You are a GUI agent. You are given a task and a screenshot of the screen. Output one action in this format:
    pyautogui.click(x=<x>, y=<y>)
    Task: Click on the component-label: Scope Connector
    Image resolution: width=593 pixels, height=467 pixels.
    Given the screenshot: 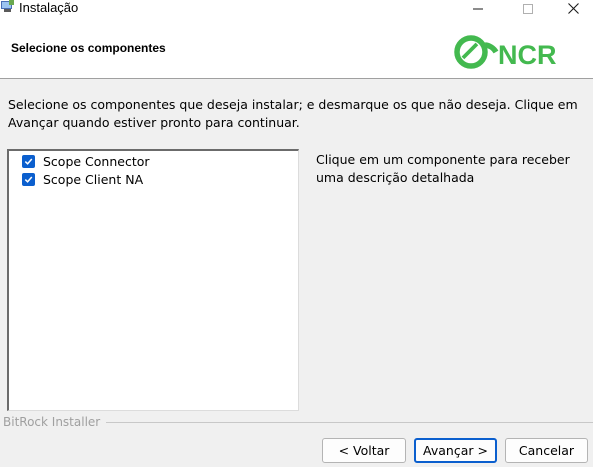 What is the action you would take?
    pyautogui.click(x=96, y=161)
    